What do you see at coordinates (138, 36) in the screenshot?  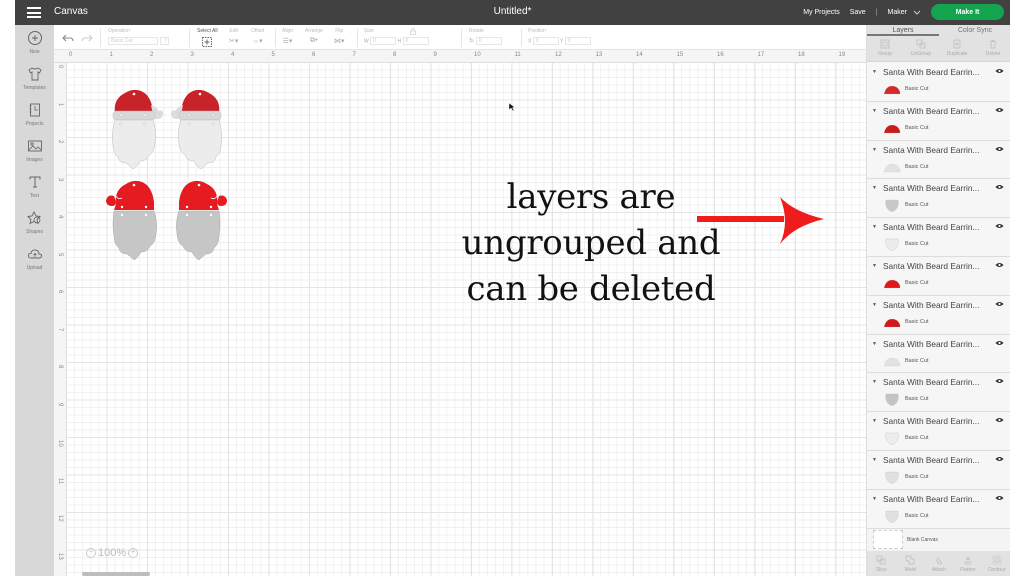 I see `operation-select: Operation Basic Cut ?` at bounding box center [138, 36].